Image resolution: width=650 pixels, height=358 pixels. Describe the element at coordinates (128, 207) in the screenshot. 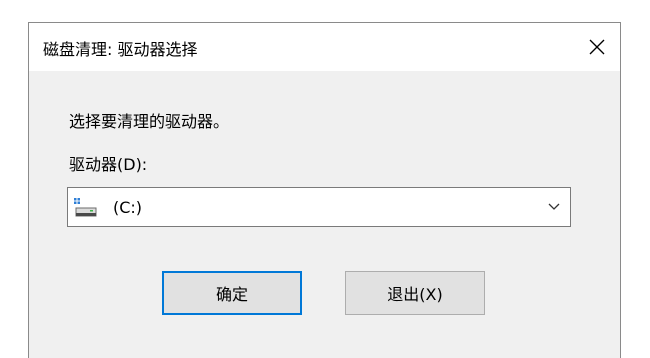

I see `selected-drive: (C:)` at that location.